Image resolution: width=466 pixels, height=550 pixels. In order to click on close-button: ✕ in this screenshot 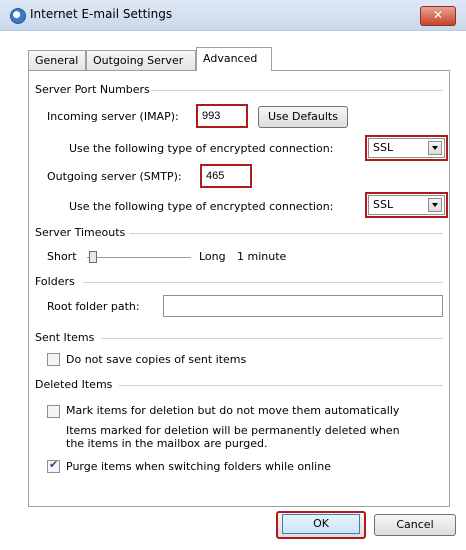, I will do `click(438, 16)`.